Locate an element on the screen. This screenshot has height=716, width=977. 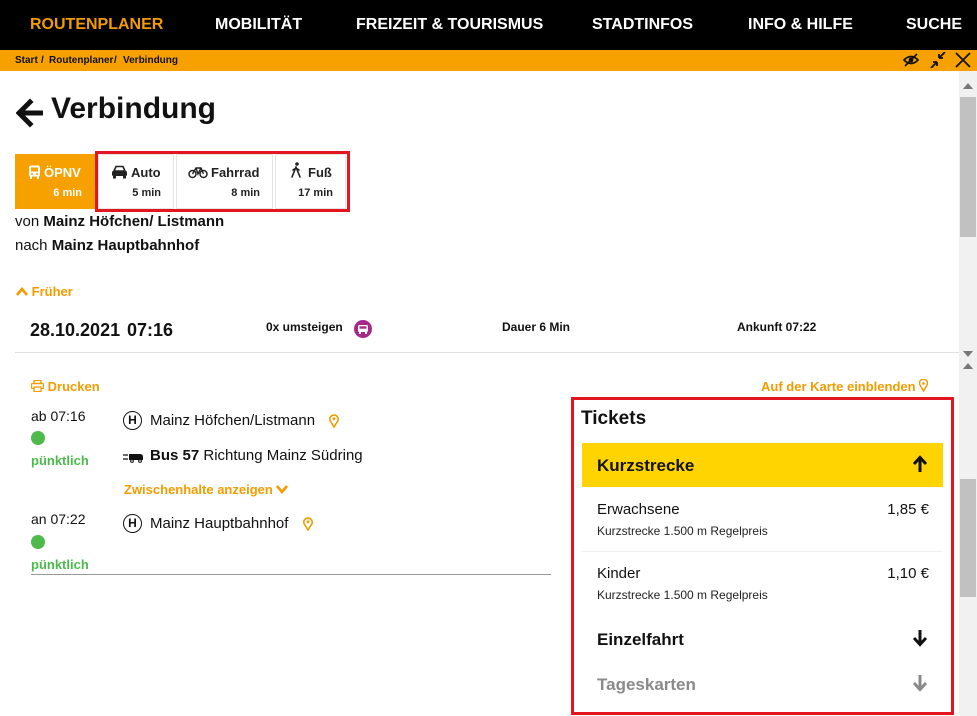
route-to: nach Mainz Hauptbahnhof is located at coordinates (107, 245).